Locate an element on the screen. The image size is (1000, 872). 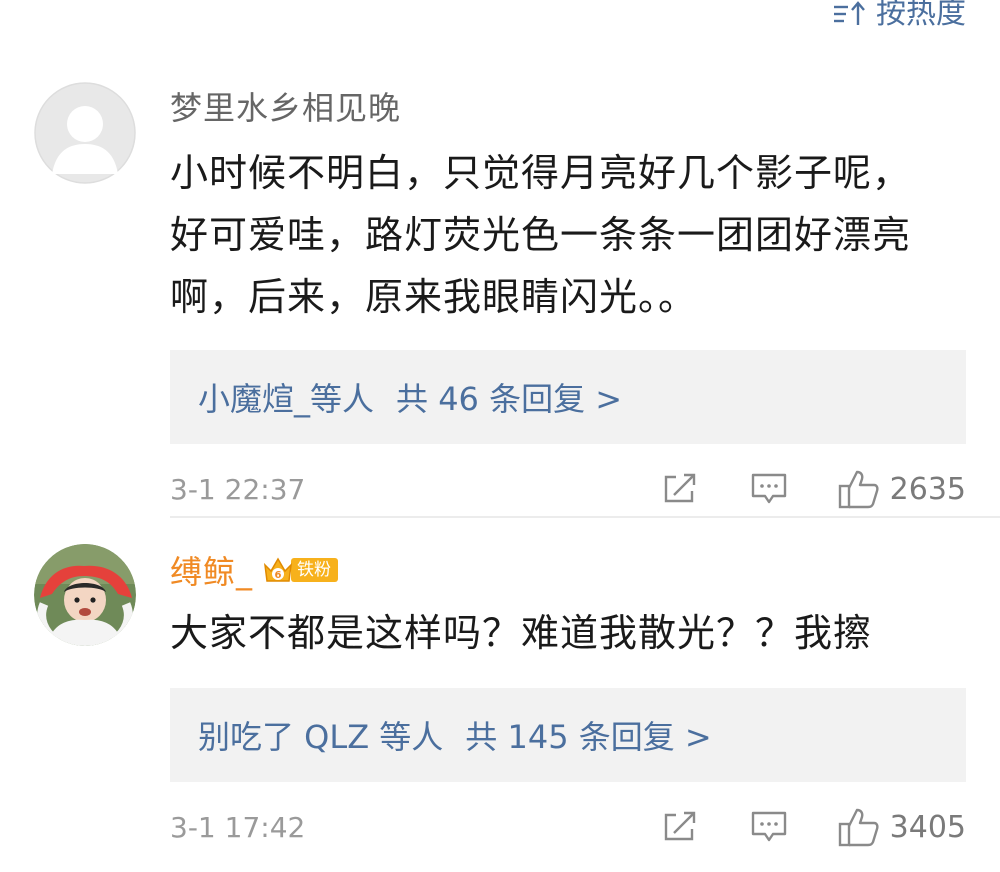
comment-line: 啊，后来，原来我眼睛闪光。。 is located at coordinates (434, 297).